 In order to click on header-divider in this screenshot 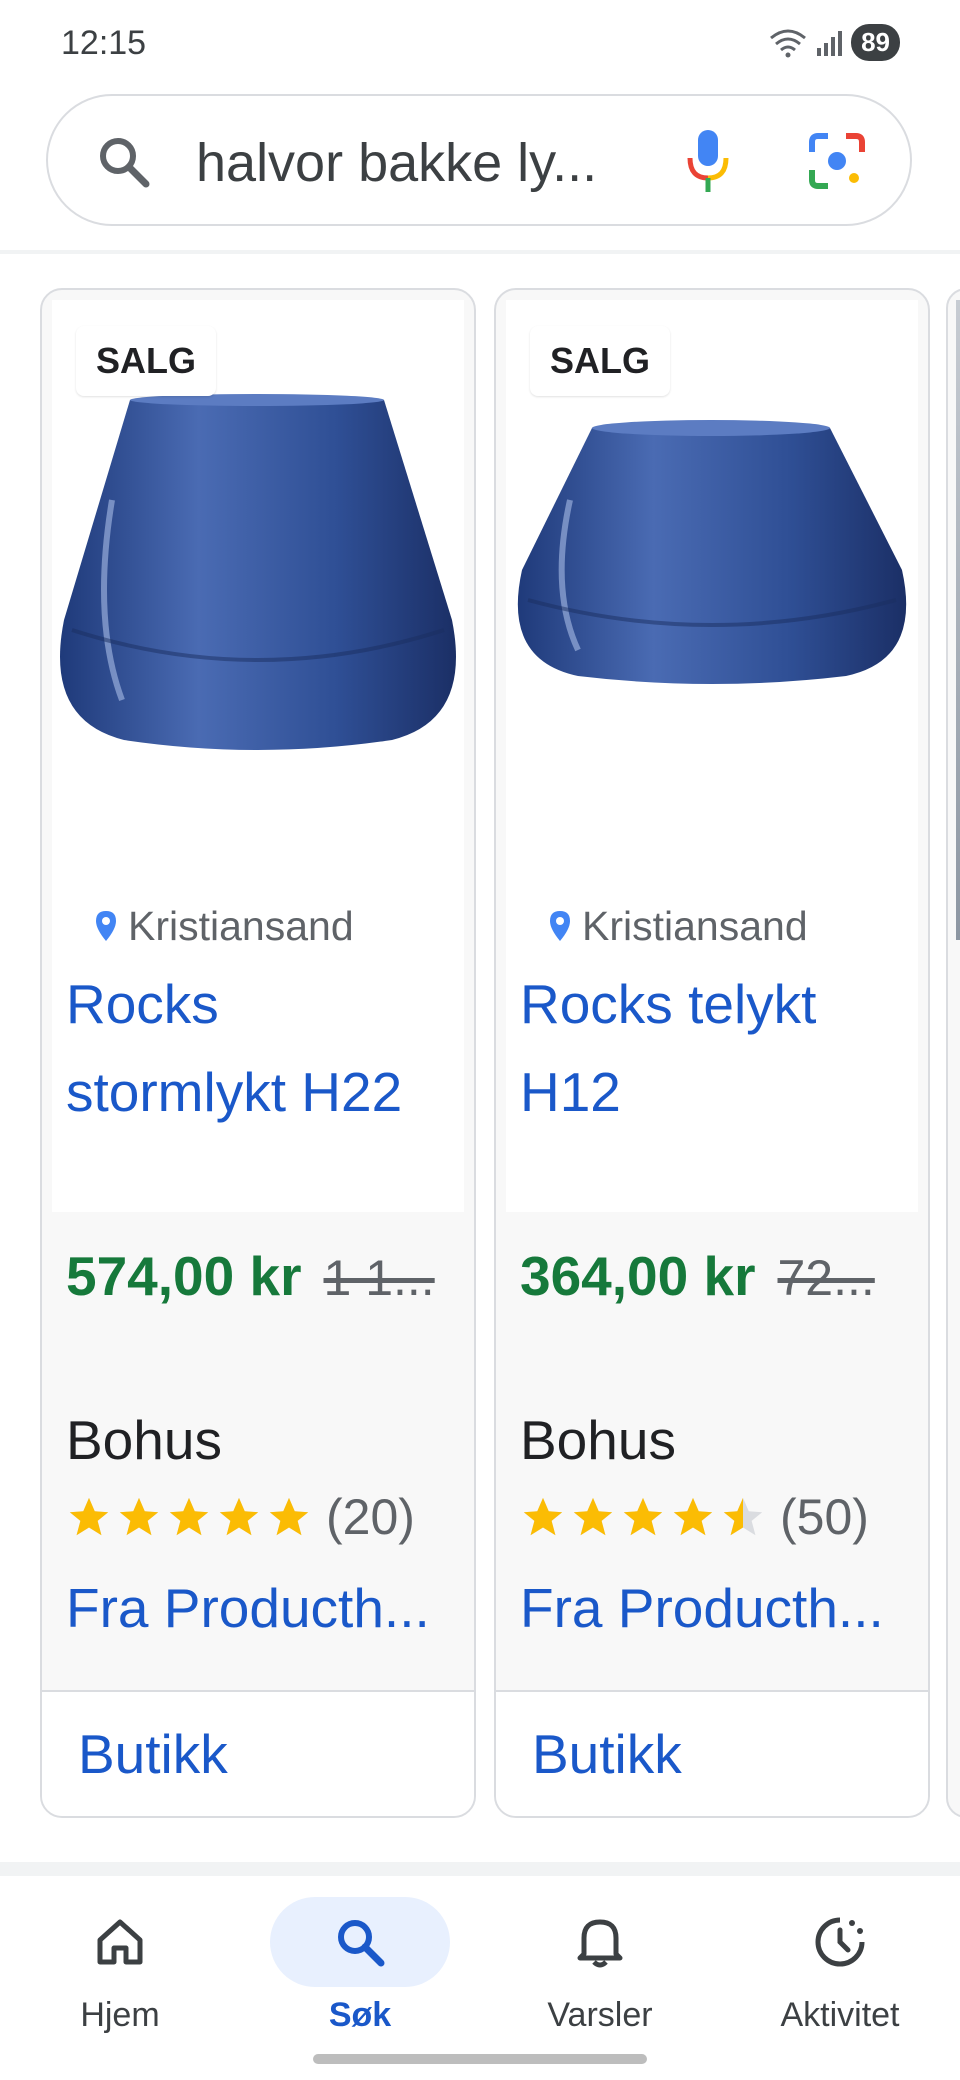, I will do `click(480, 252)`.